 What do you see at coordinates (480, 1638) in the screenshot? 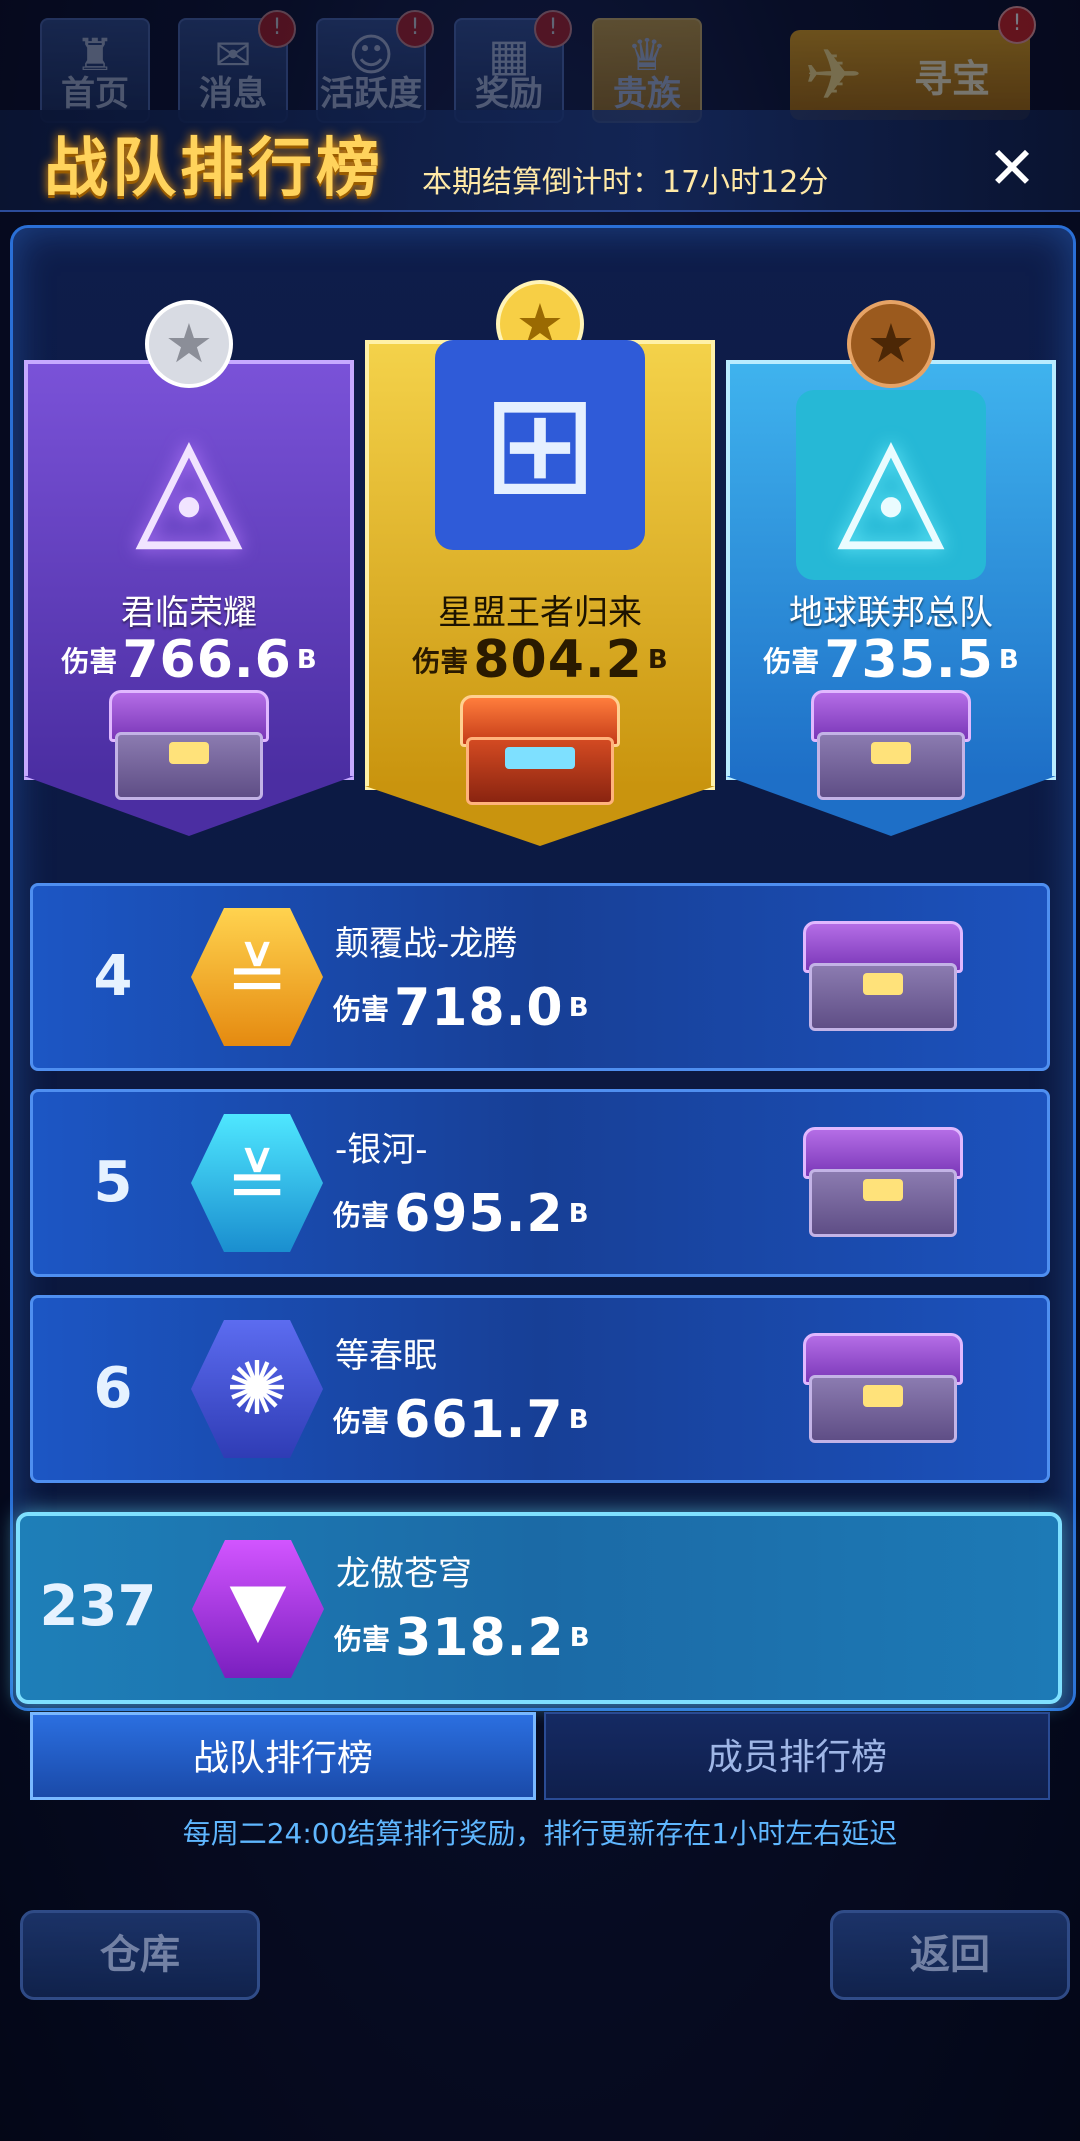
I see `damage-value: 318.2` at bounding box center [480, 1638].